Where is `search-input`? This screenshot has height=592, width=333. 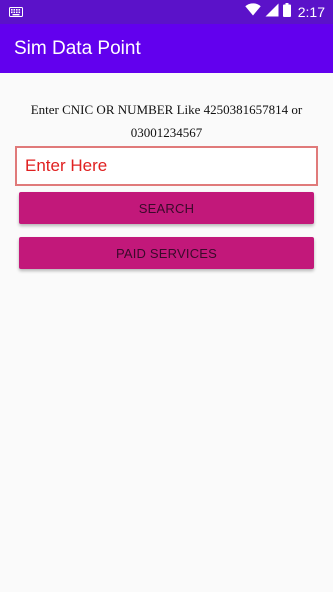 search-input is located at coordinates (166, 166).